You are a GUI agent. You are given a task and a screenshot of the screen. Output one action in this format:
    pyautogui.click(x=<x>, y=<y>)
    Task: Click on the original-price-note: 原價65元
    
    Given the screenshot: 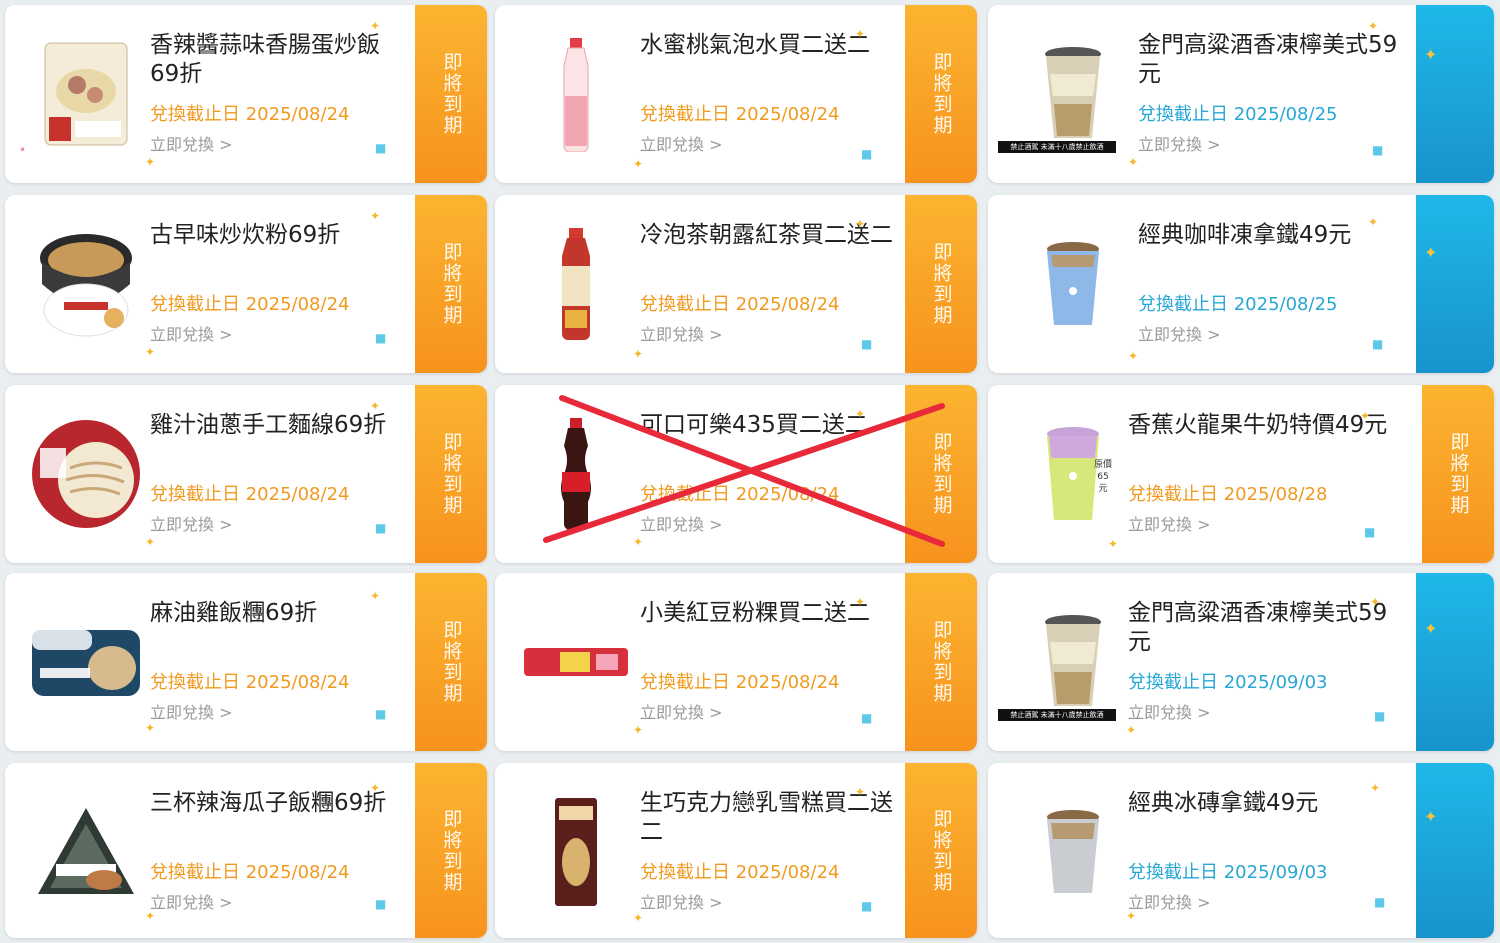 What is the action you would take?
    pyautogui.click(x=1103, y=477)
    